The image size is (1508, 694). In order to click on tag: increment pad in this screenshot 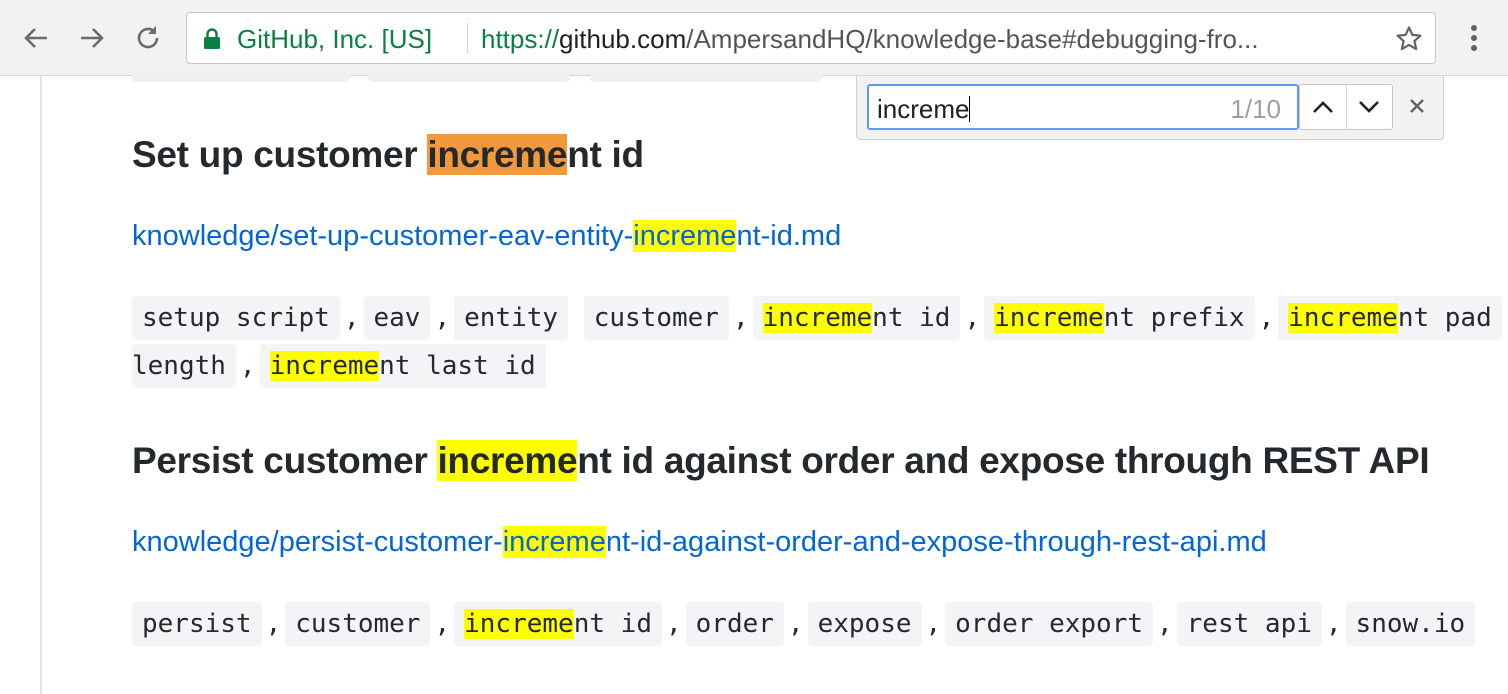, I will do `click(1390, 318)`.